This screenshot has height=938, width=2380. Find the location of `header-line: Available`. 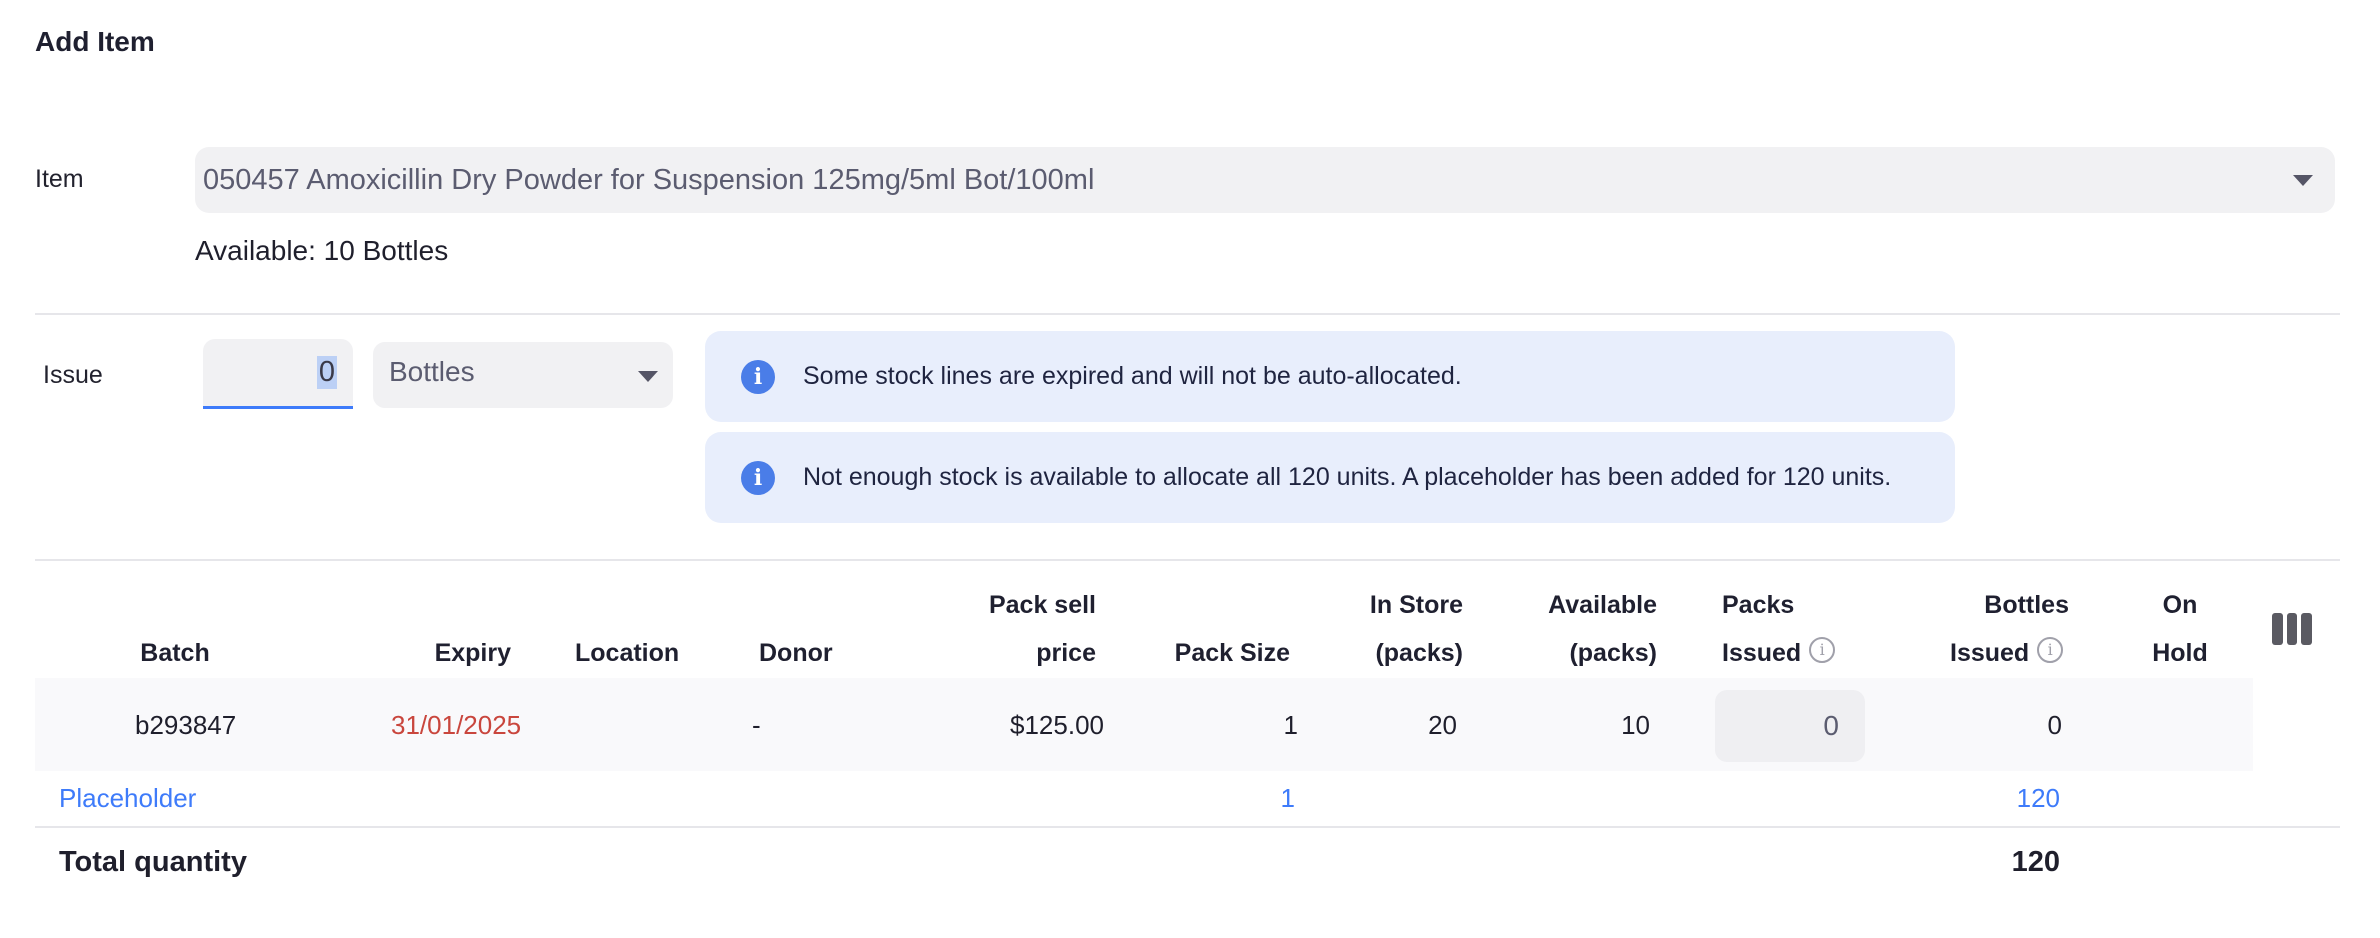

header-line: Available is located at coordinates (1602, 605).